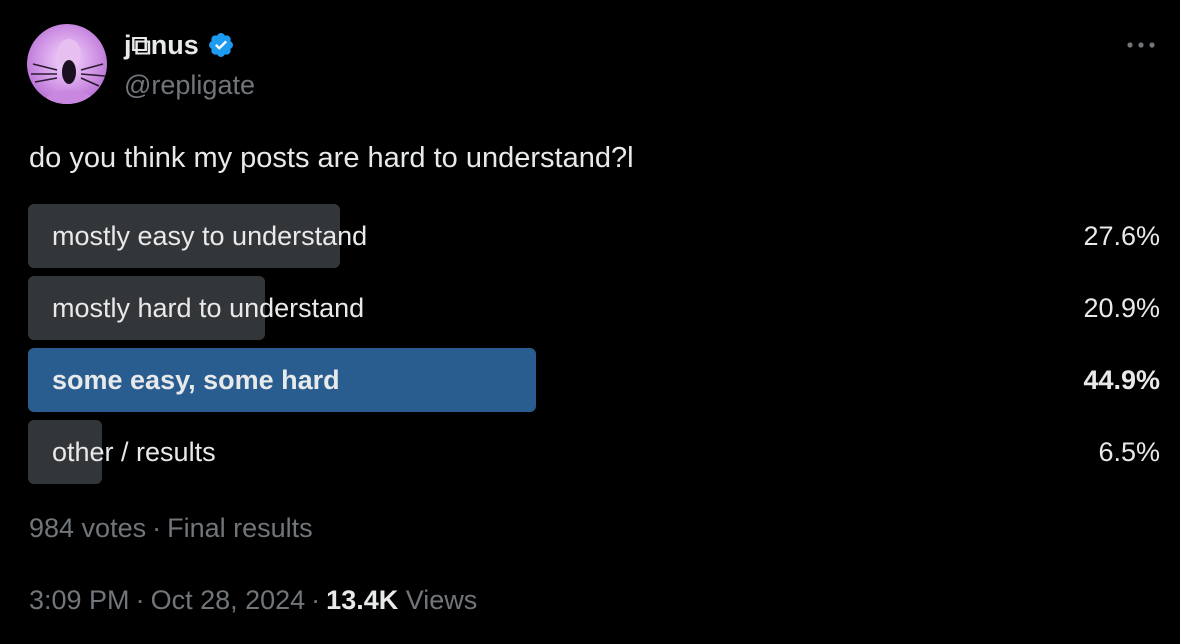 The width and height of the screenshot is (1180, 644). I want to click on author-name-row: j⧉nus, so click(179, 45).